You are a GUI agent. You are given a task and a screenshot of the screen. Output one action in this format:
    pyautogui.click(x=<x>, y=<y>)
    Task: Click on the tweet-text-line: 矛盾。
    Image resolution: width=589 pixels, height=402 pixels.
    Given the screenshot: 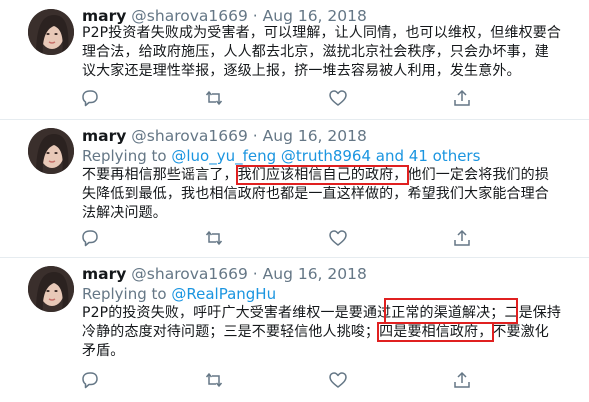 What is the action you would take?
    pyautogui.click(x=103, y=351)
    